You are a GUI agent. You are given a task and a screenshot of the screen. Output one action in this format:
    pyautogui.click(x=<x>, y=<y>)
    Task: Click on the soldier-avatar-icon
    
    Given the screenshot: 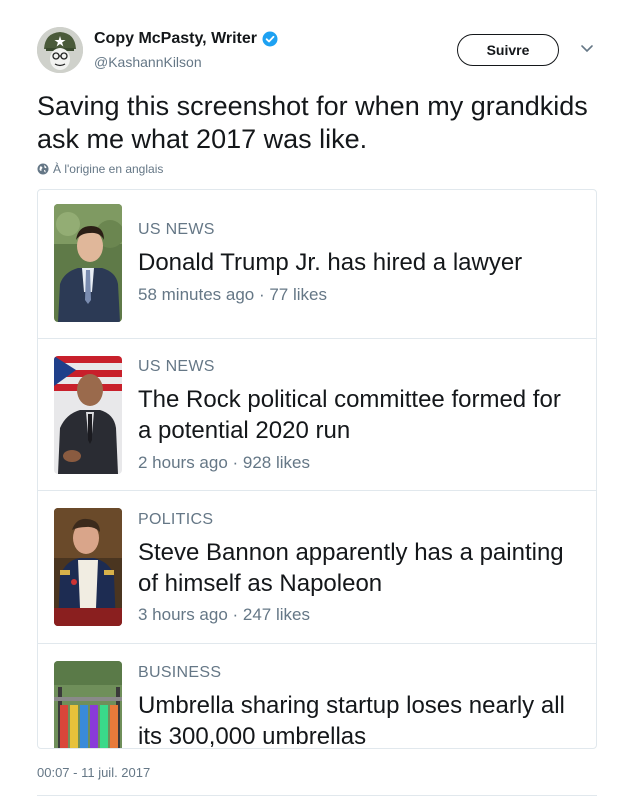 What is the action you would take?
    pyautogui.click(x=60, y=50)
    